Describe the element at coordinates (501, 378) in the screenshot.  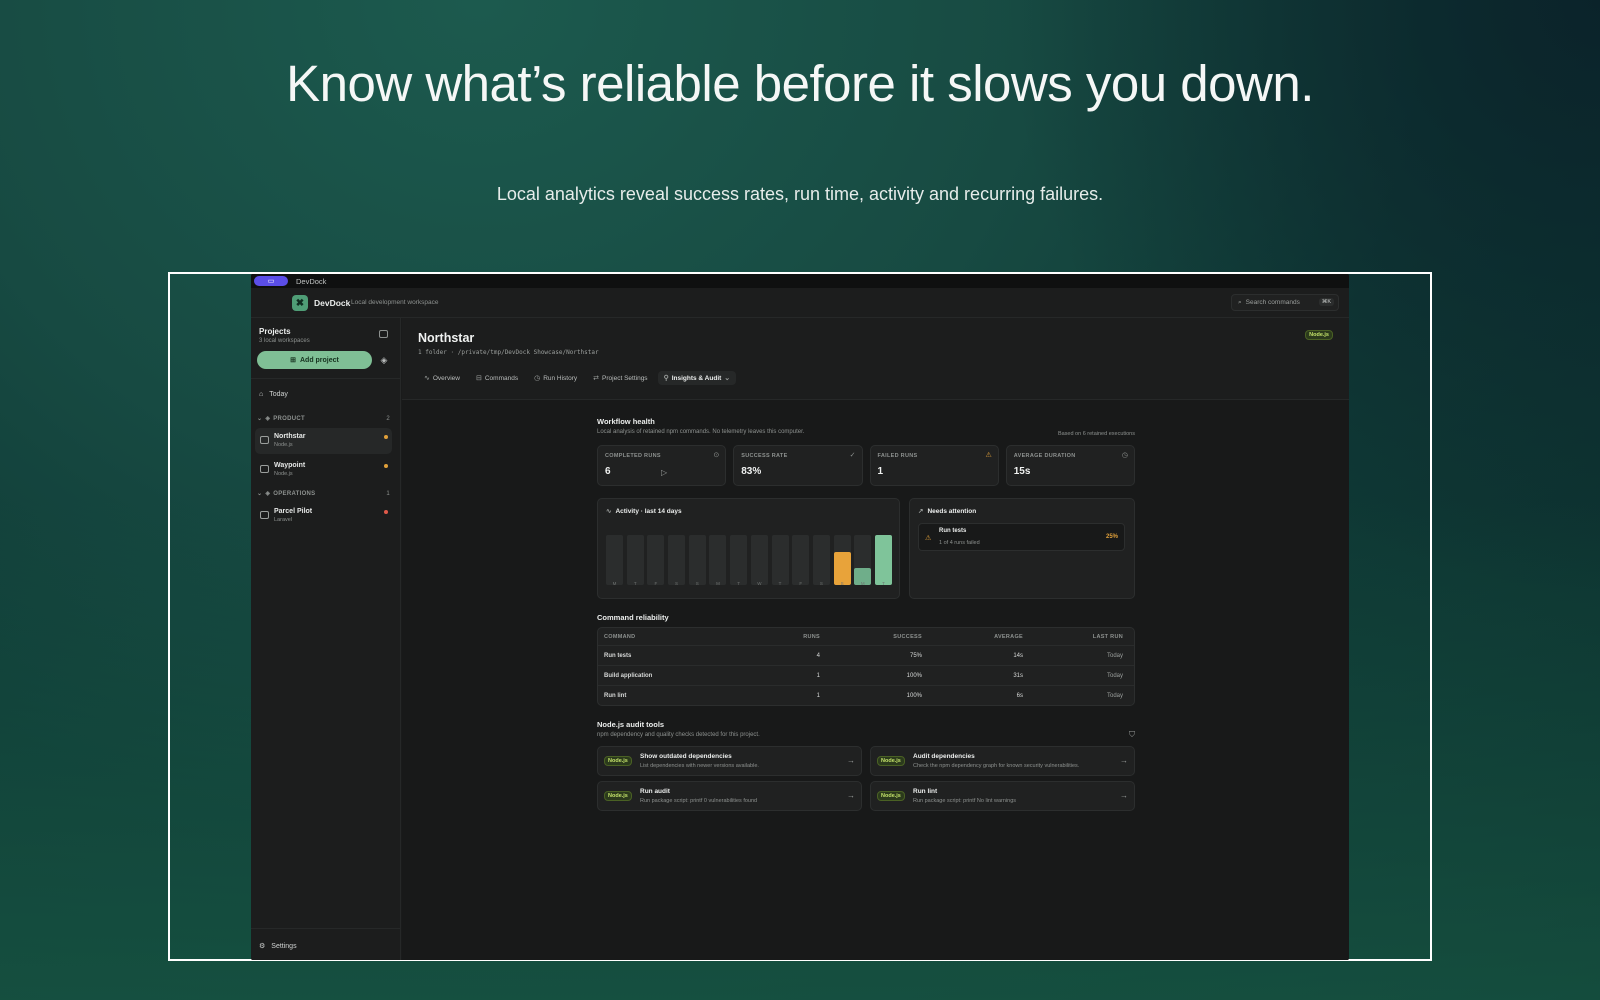
I see `tab-label: Commands` at that location.